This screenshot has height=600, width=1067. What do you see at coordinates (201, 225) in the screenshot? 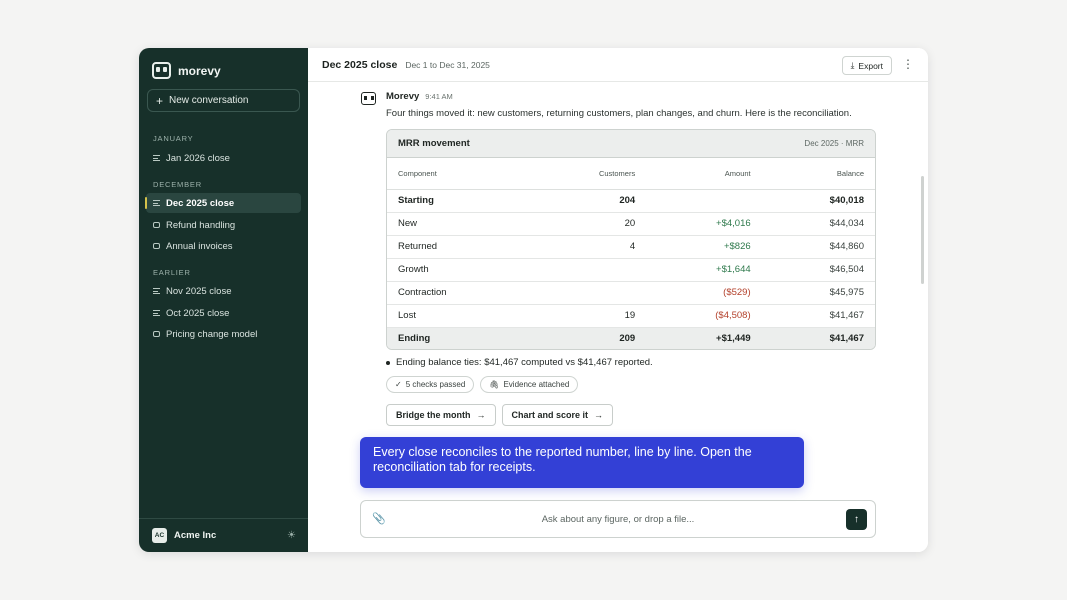
I see `sidebar-item-label: Refund handling` at bounding box center [201, 225].